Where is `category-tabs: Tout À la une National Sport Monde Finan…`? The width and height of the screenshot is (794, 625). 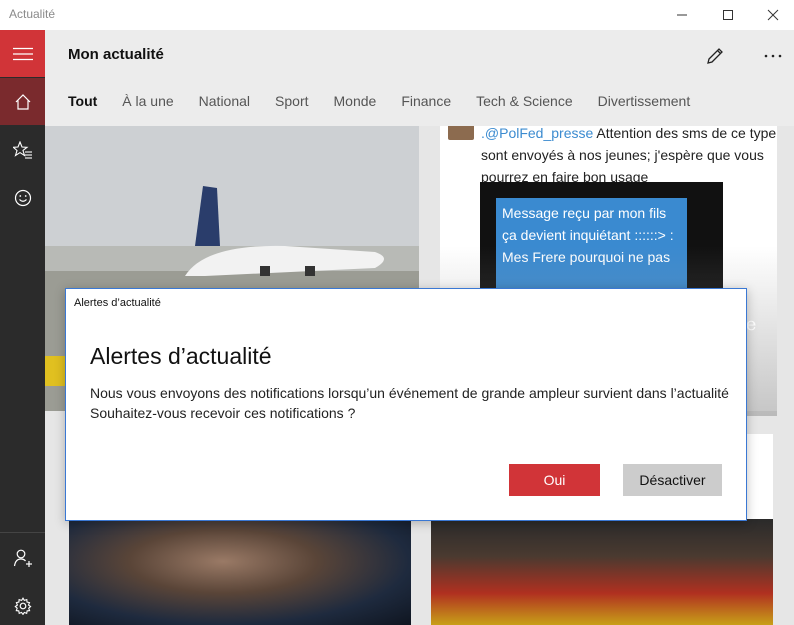
category-tabs: Tout À la une National Sport Monde Finan… is located at coordinates (391, 104).